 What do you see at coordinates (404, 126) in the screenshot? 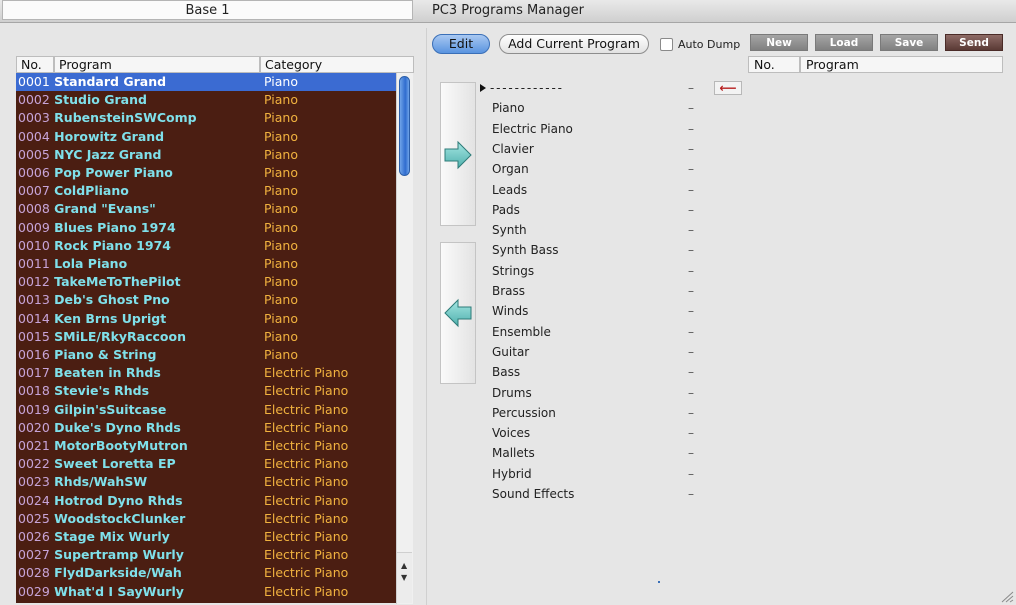
I see `scrollbar-thumb` at bounding box center [404, 126].